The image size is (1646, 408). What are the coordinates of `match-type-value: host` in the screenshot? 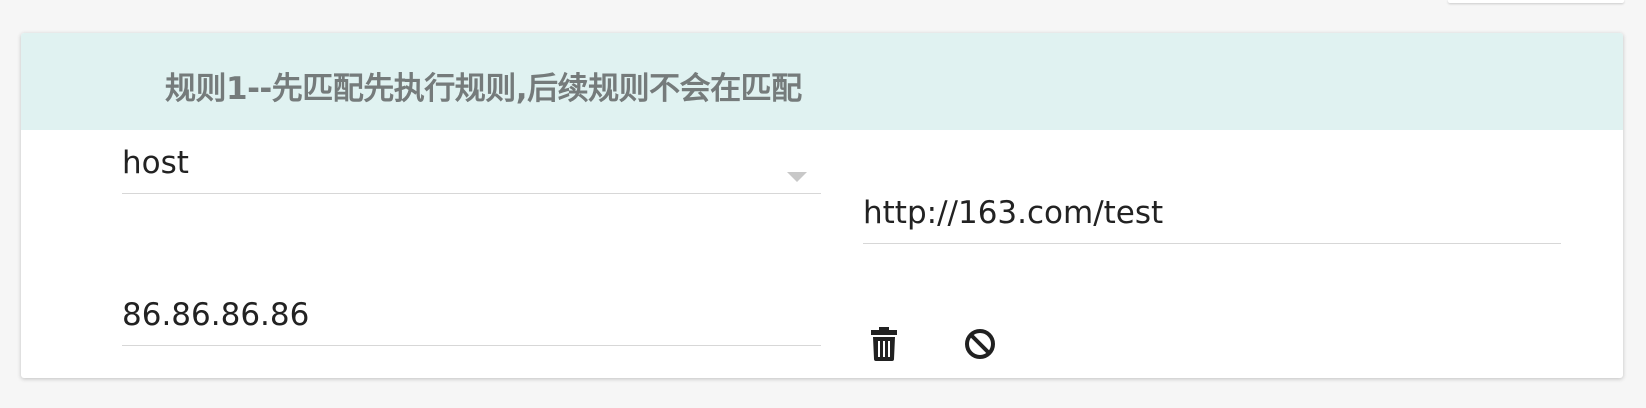 It's located at (155, 163).